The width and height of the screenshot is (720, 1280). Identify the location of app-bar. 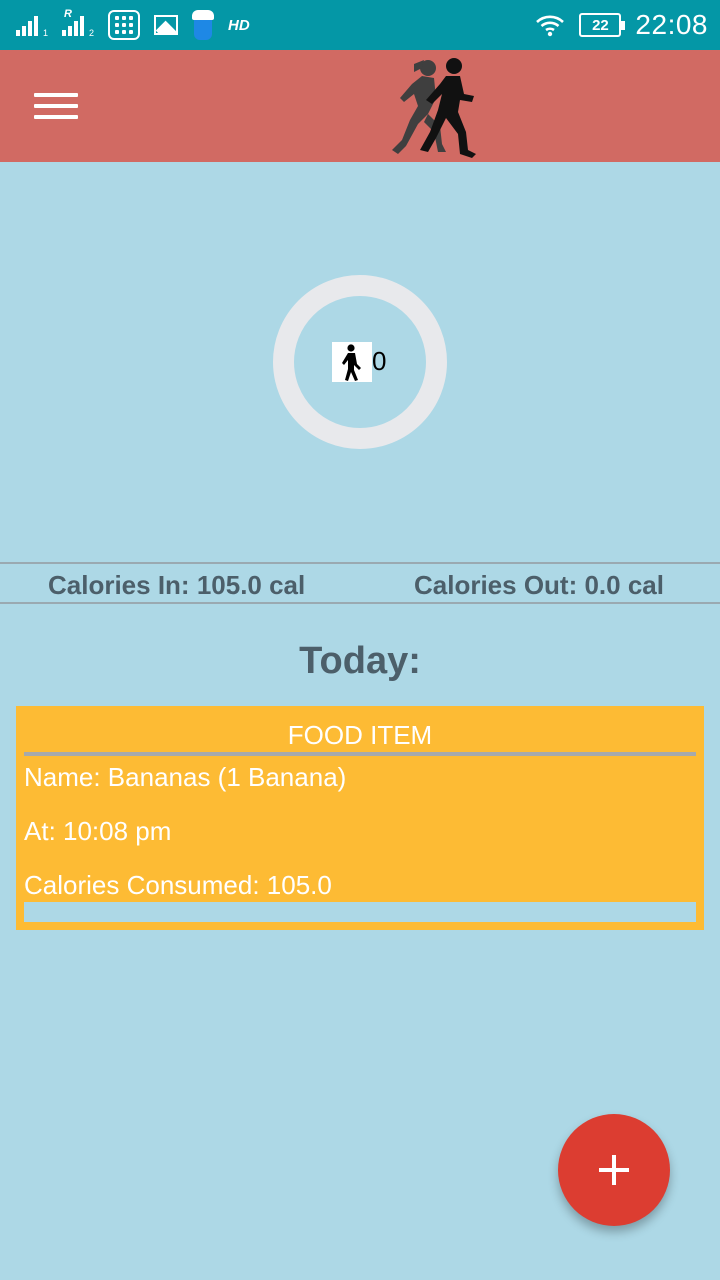
(360, 106).